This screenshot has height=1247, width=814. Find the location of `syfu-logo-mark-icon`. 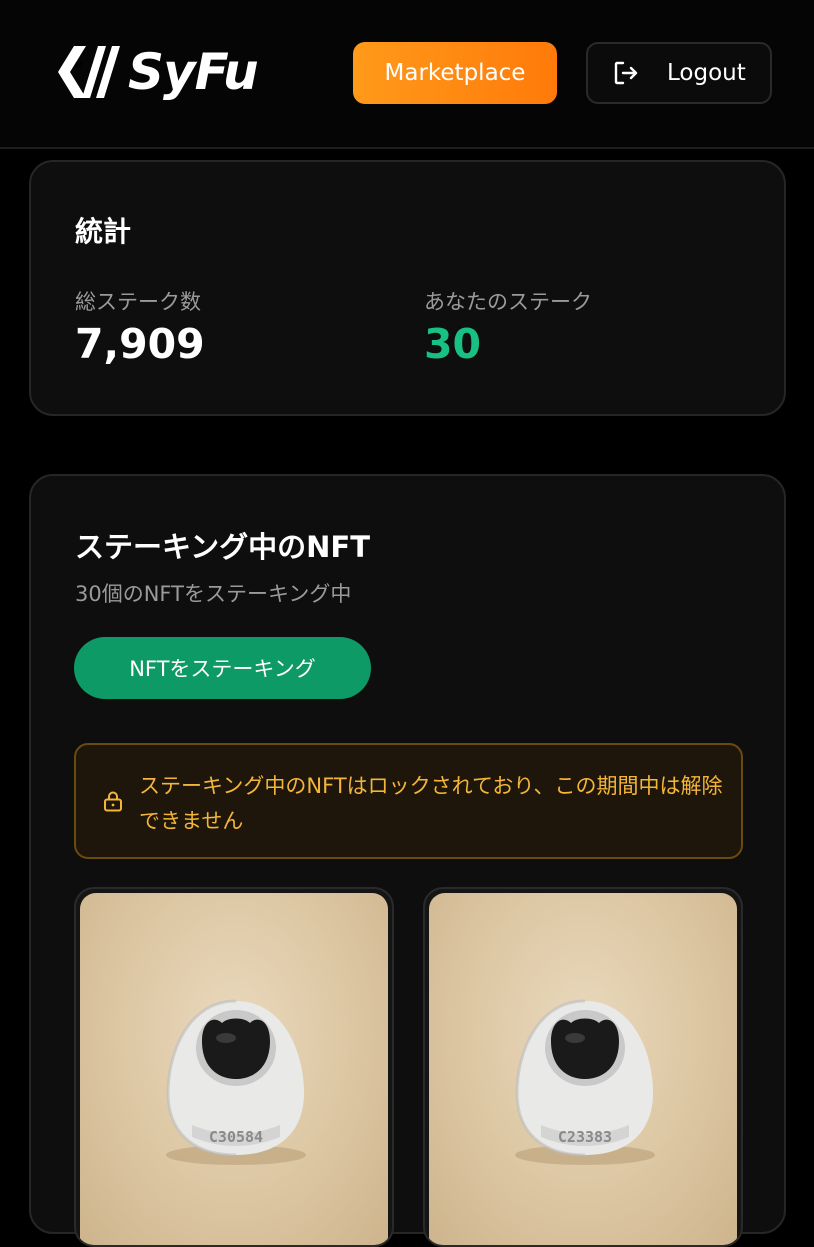

syfu-logo-mark-icon is located at coordinates (89, 72).